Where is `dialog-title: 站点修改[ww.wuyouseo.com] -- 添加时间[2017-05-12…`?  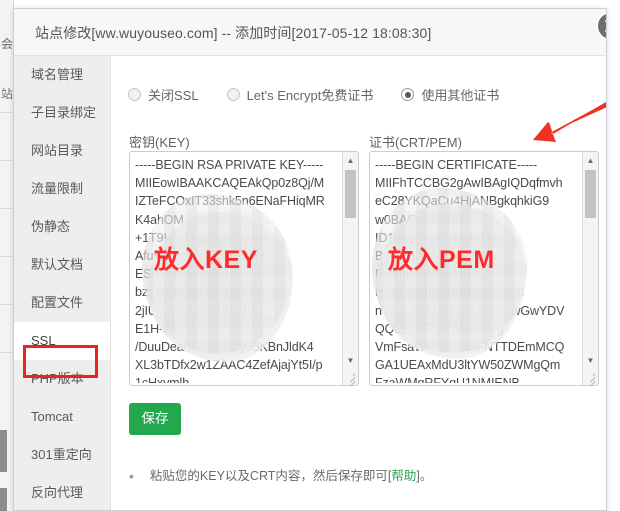
dialog-title: 站点修改[ww.wuyouseo.com] -- 添加时间[2017-05-12… is located at coordinates (233, 33).